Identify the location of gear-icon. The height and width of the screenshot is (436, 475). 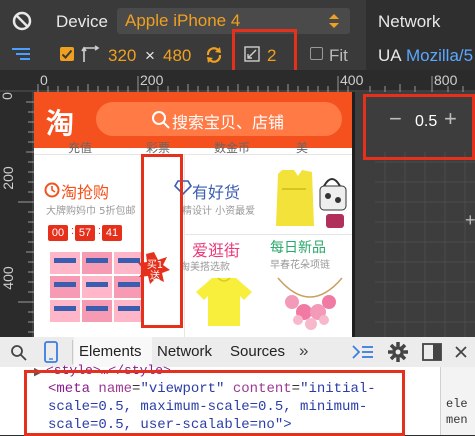
(398, 352).